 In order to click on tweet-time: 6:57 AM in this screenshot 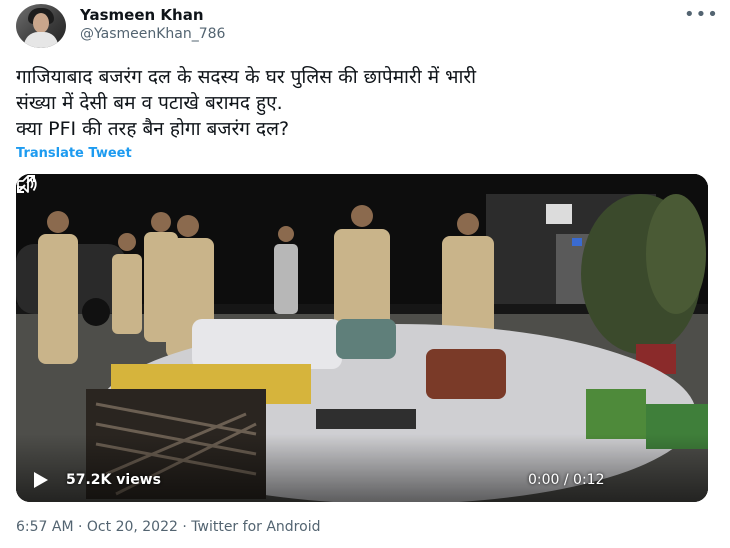, I will do `click(45, 527)`.